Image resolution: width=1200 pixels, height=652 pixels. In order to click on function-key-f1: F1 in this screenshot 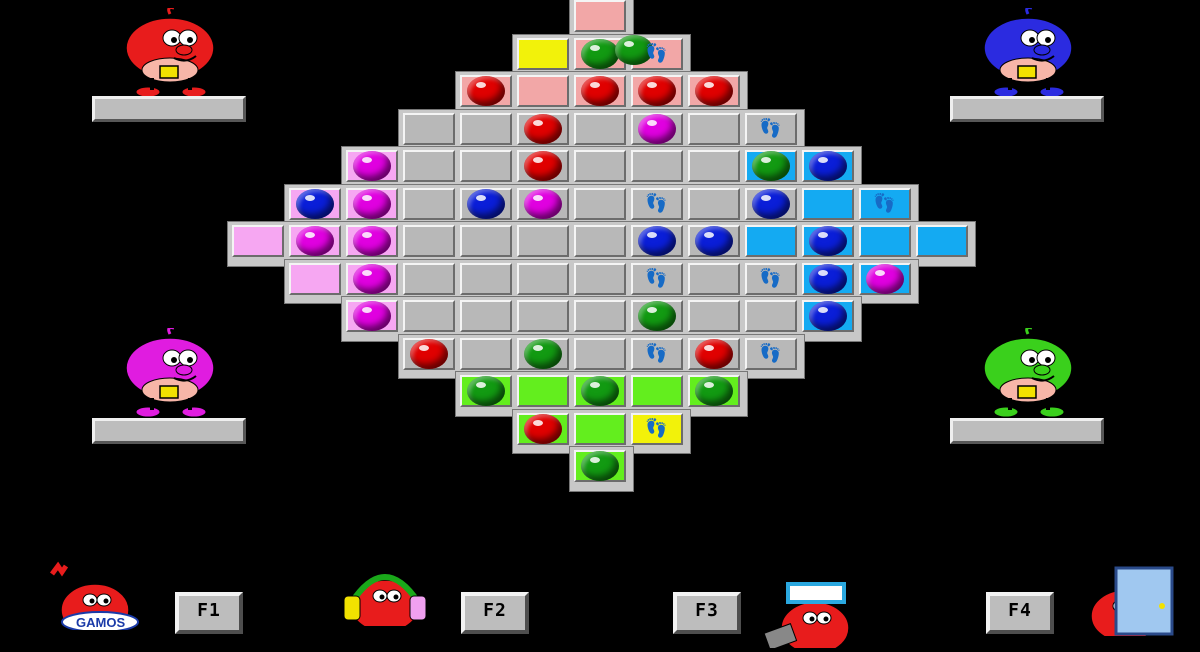, I will do `click(209, 613)`.